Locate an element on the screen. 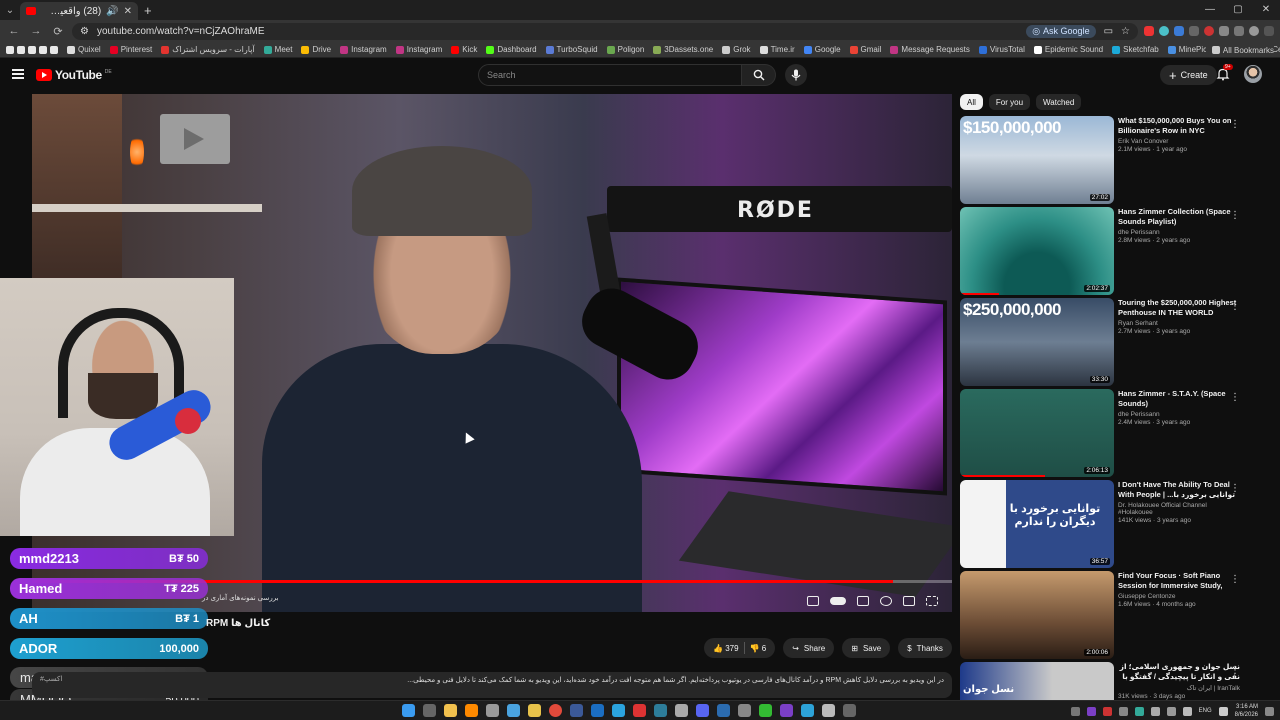 The height and width of the screenshot is (720, 1280). bookmark-item: TurboSquid is located at coordinates (571, 49).